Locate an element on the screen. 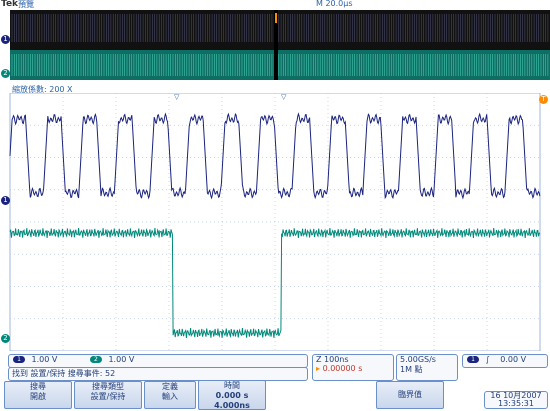  brand-logo: Tek is located at coordinates (10, 4).